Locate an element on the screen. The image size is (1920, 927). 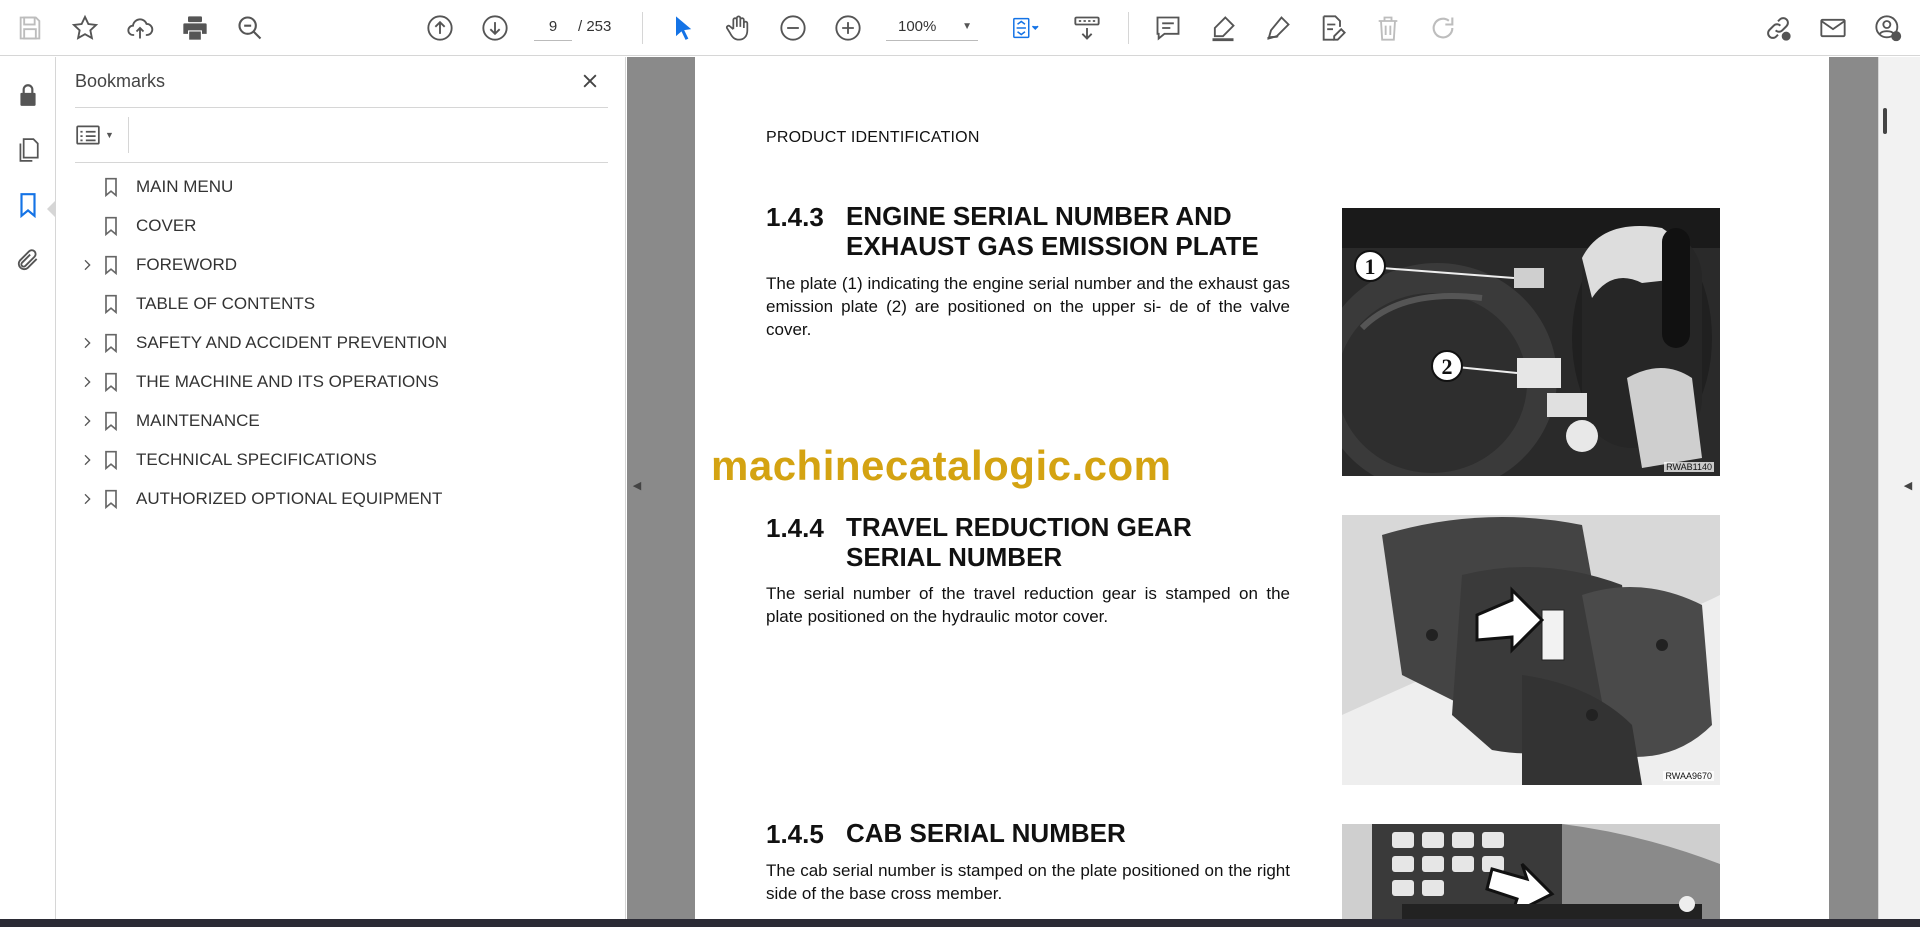
toolbar: / 253 100% ▼ is located at coordinates (960, 28).